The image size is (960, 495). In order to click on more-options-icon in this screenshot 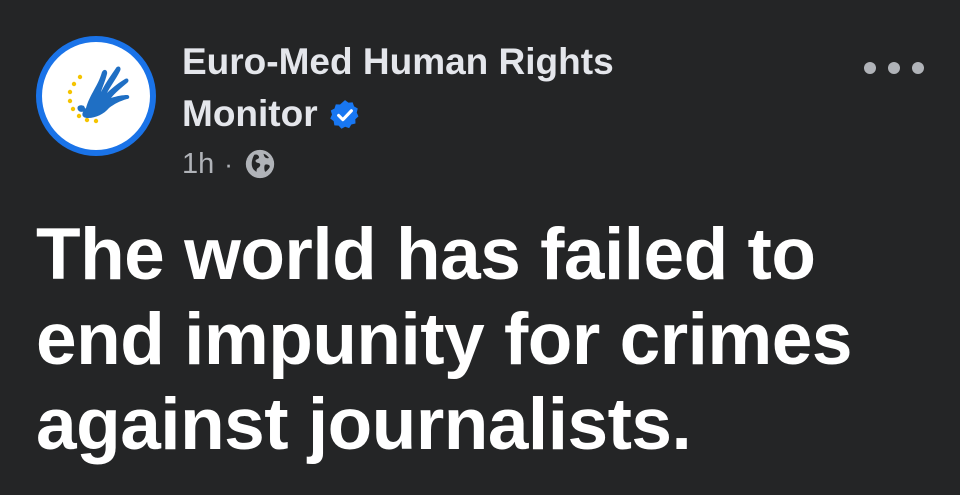, I will do `click(894, 68)`.